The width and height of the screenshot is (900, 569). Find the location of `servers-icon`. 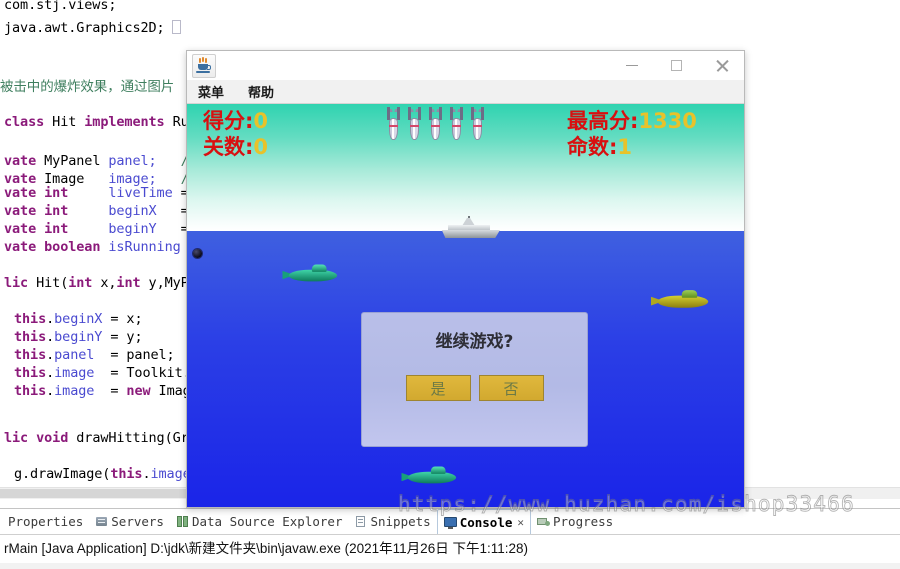

servers-icon is located at coordinates (101, 521).